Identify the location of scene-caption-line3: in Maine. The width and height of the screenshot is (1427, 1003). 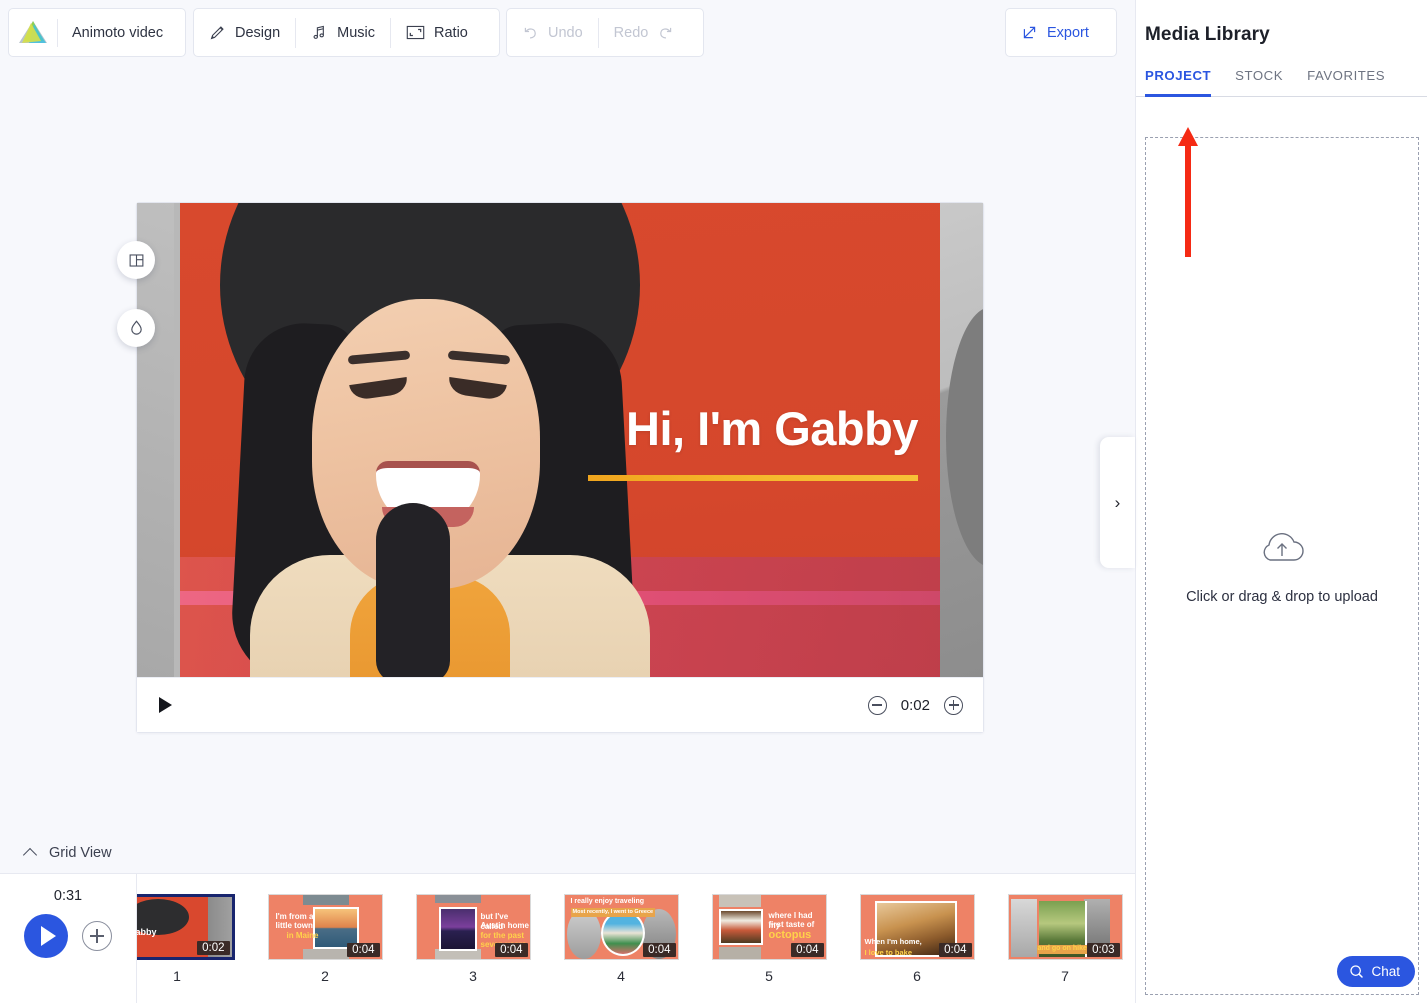
(302, 935).